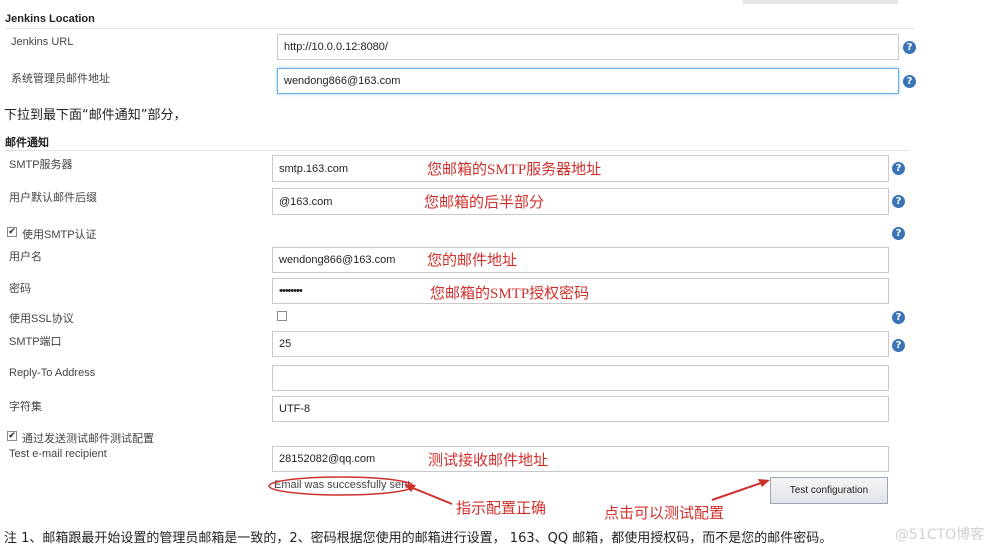 The height and width of the screenshot is (552, 1003). Describe the element at coordinates (41, 319) in the screenshot. I see `use-ssl-label: 使用SSL协议` at that location.